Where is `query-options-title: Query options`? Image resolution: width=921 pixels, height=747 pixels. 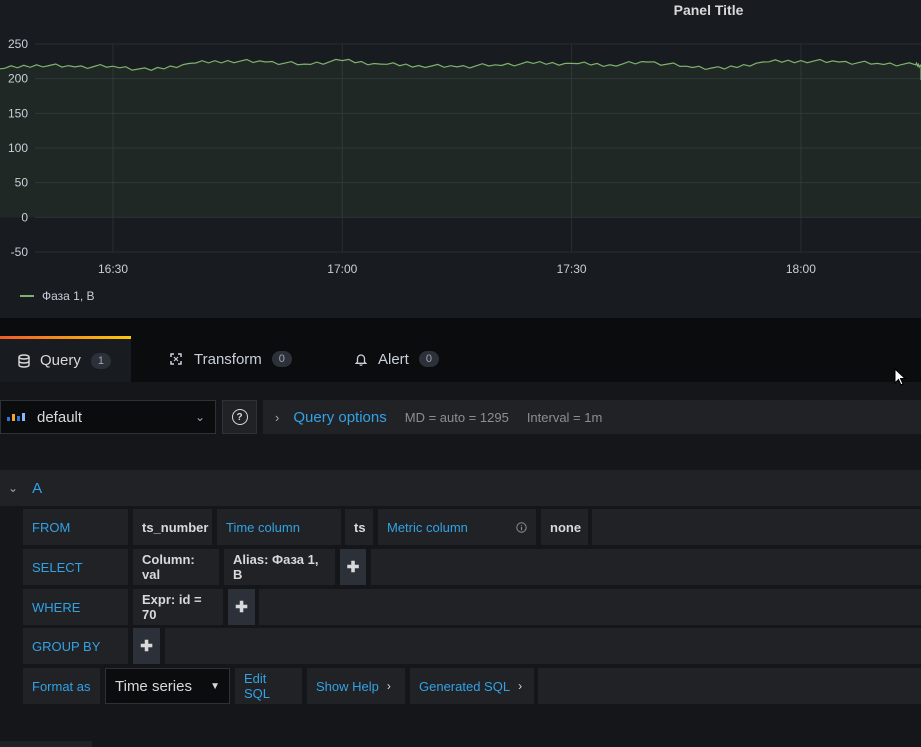
query-options-title: Query options is located at coordinates (339, 417).